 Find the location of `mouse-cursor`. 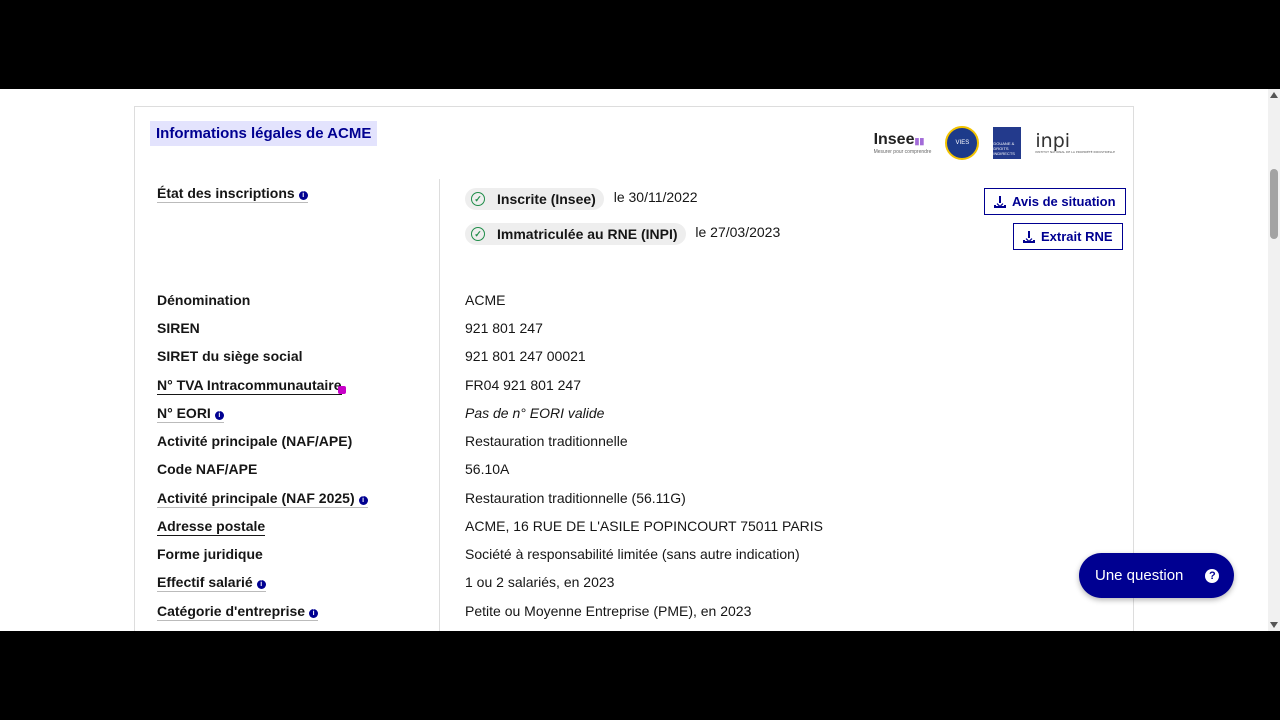

mouse-cursor is located at coordinates (342, 390).